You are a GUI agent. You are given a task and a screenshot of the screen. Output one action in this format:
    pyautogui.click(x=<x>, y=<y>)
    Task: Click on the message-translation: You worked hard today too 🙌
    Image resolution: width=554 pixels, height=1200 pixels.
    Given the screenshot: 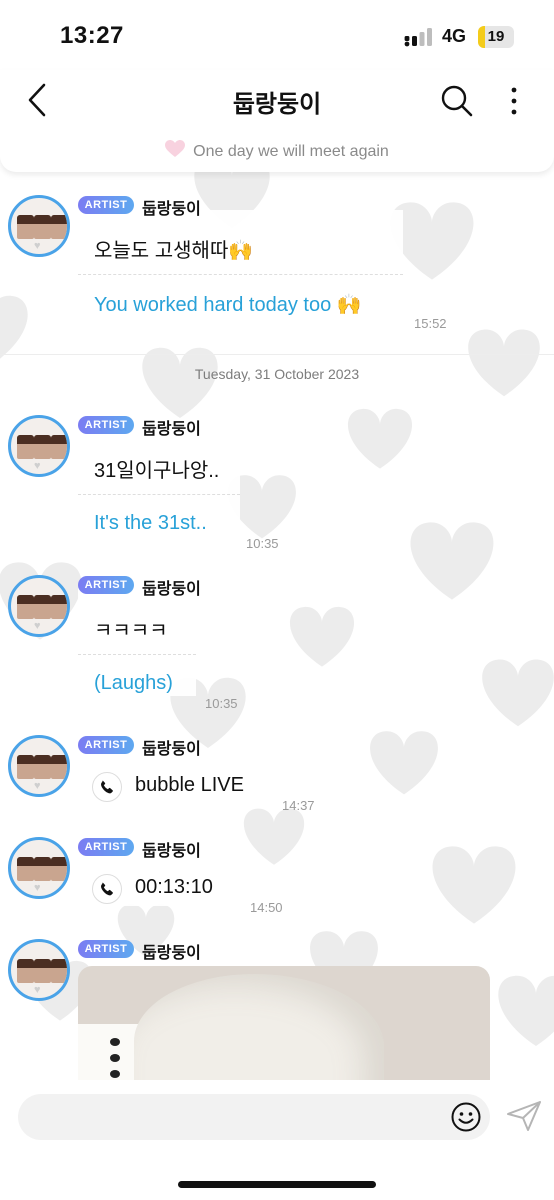 What is the action you would take?
    pyautogui.click(x=228, y=305)
    